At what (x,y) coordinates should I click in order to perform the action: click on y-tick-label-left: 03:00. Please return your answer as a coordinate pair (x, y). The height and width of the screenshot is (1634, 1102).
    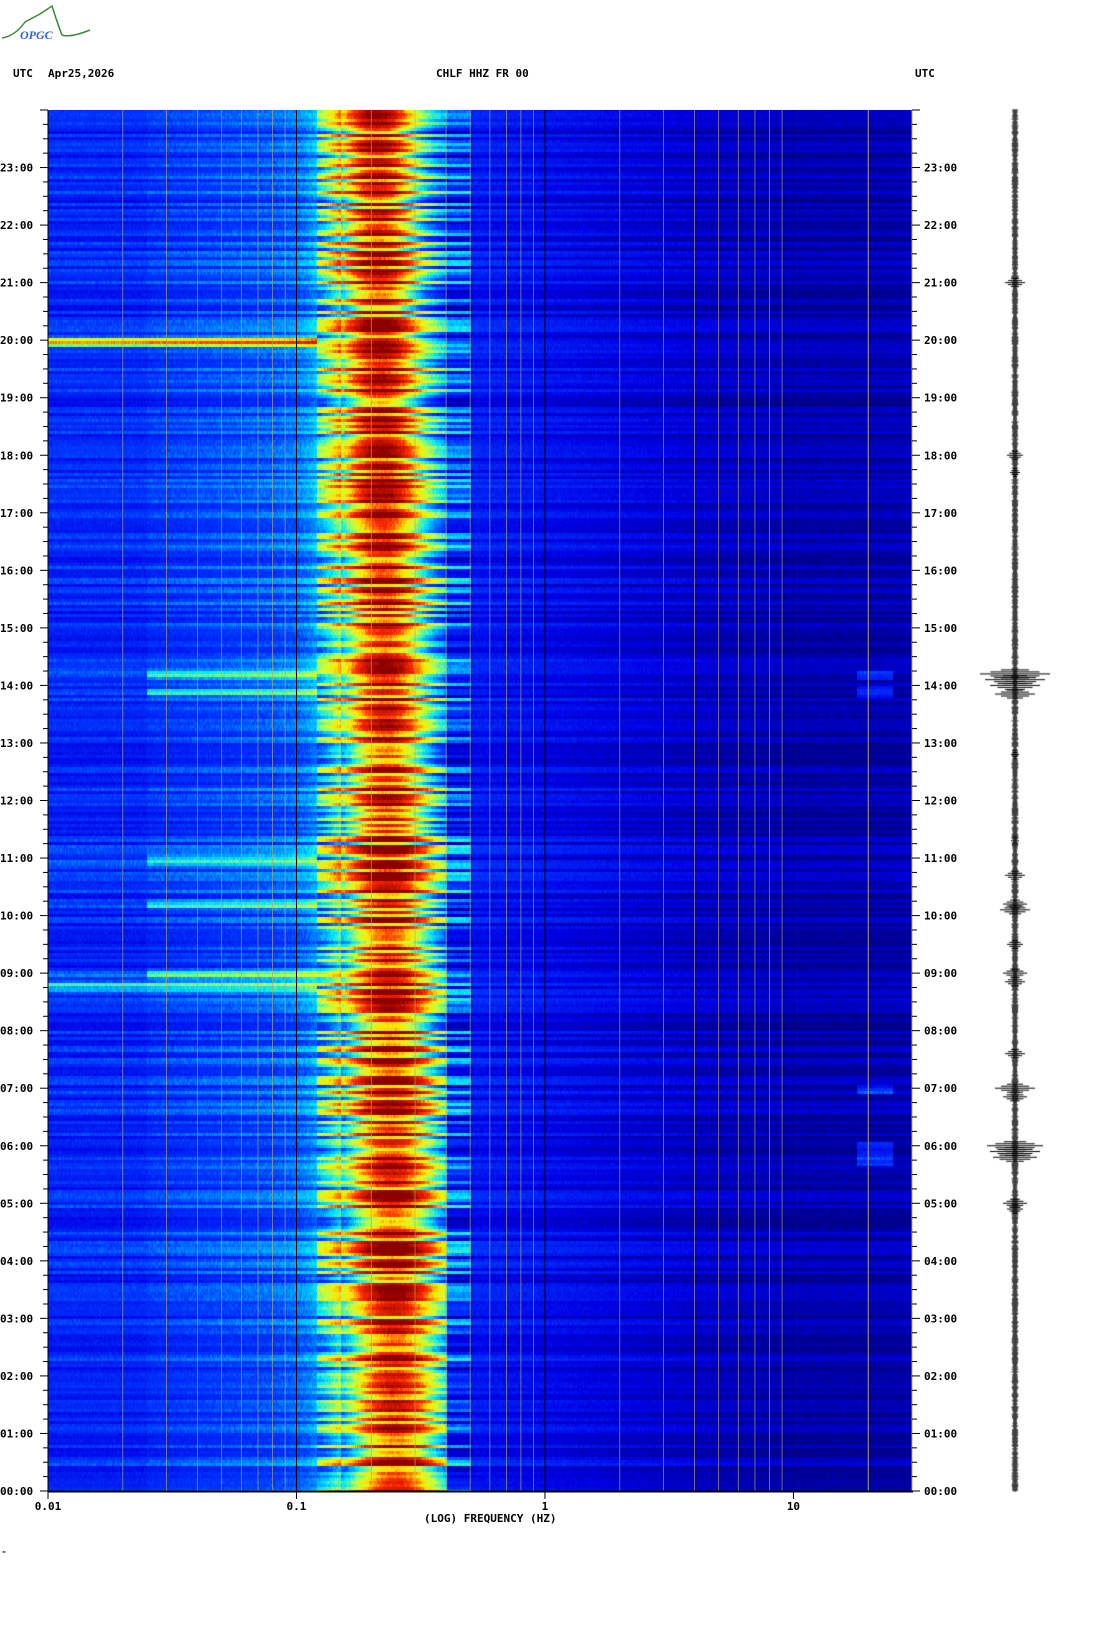
    Looking at the image, I should click on (16, 1318).